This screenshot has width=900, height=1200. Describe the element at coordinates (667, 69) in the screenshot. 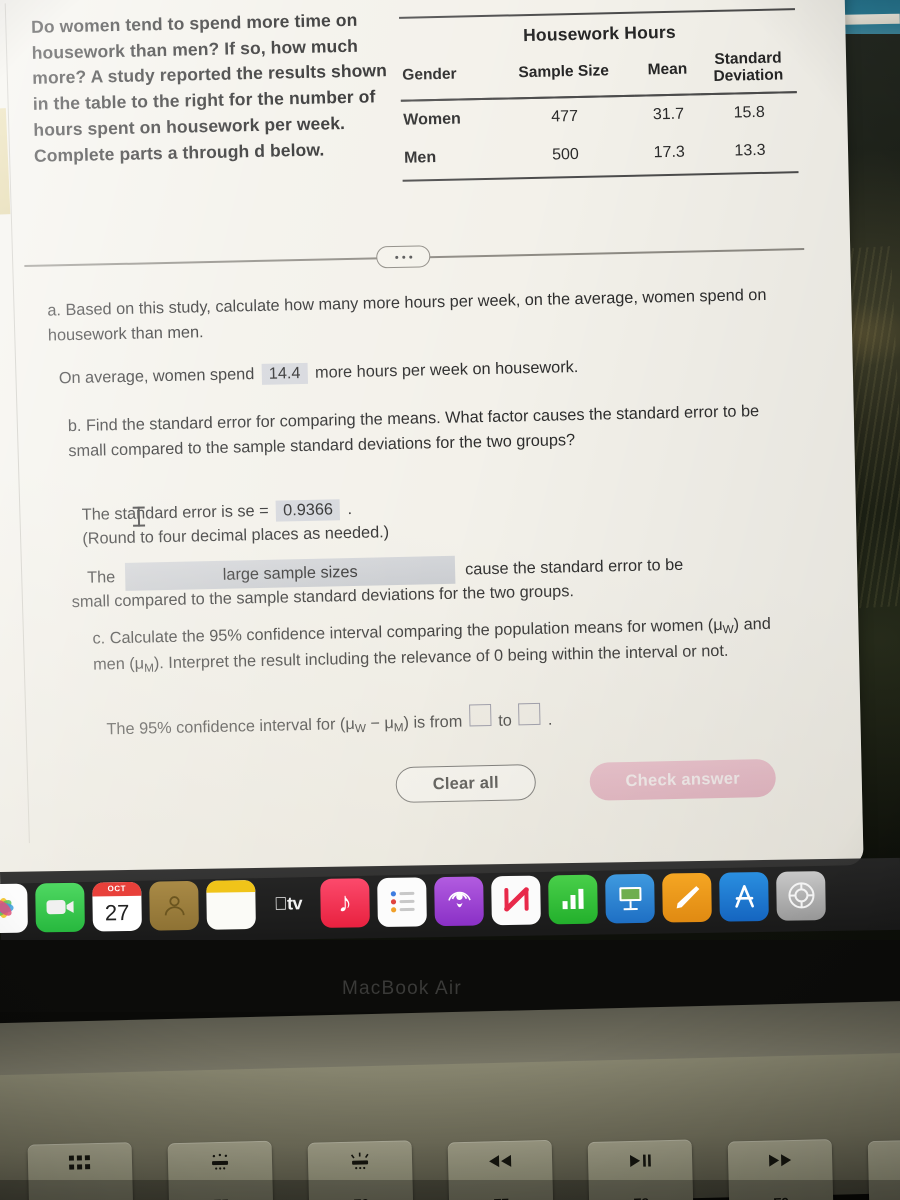

I see `table-col-mean: Mean` at that location.